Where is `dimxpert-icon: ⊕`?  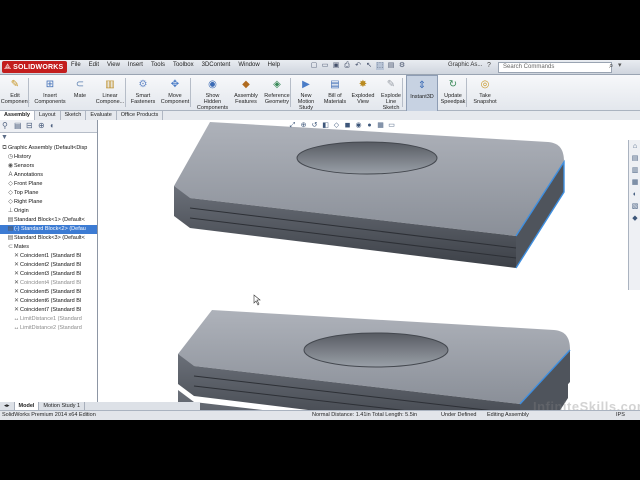
dimxpert-icon: ⊕ is located at coordinates (41, 125).